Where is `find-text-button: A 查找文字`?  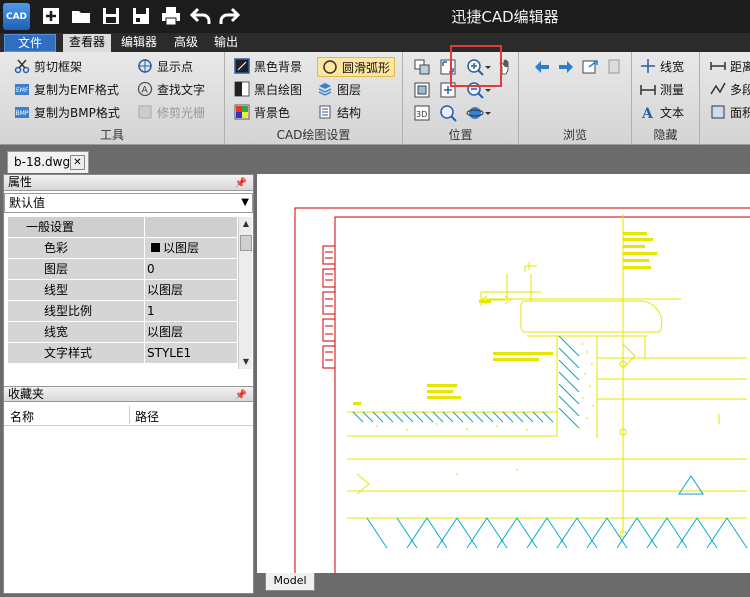
find-text-button: A 查找文字 is located at coordinates (171, 90).